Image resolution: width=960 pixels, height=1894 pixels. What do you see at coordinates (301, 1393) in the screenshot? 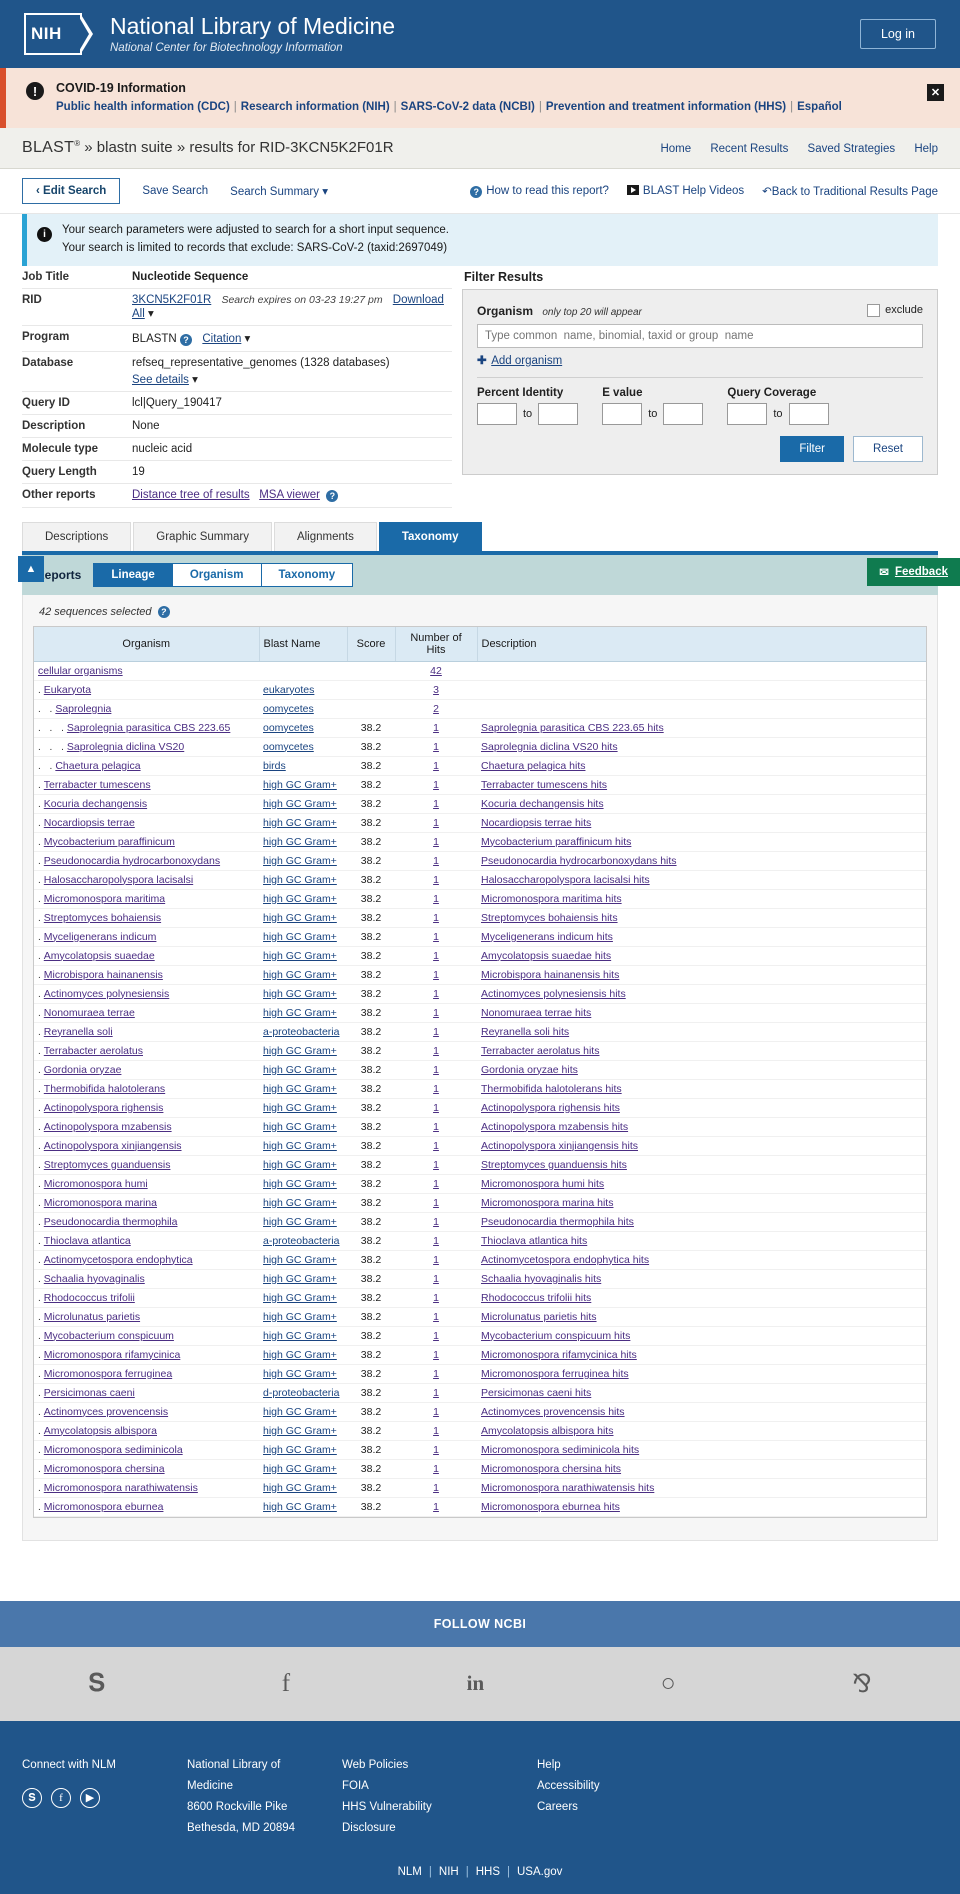
I see `blast-name-link: d-proteobacteria` at bounding box center [301, 1393].